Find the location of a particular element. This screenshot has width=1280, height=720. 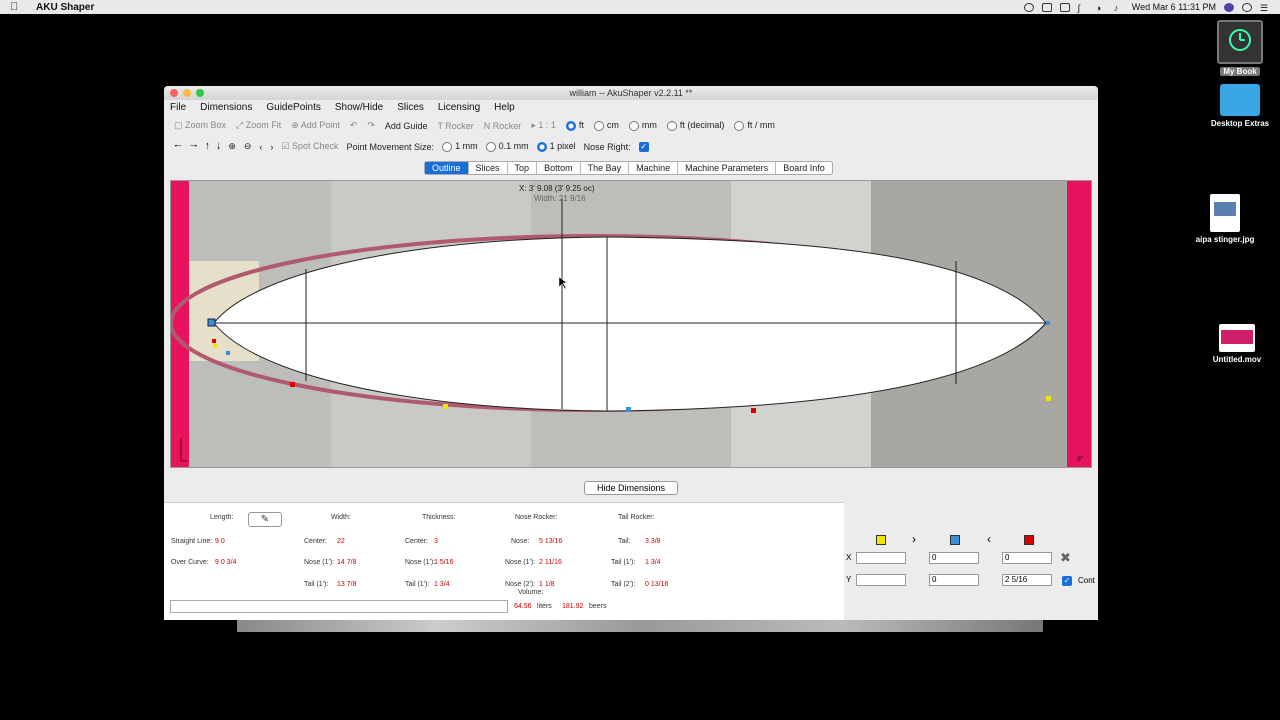

tab-bottom: Bottom is located at coordinates (559, 168).